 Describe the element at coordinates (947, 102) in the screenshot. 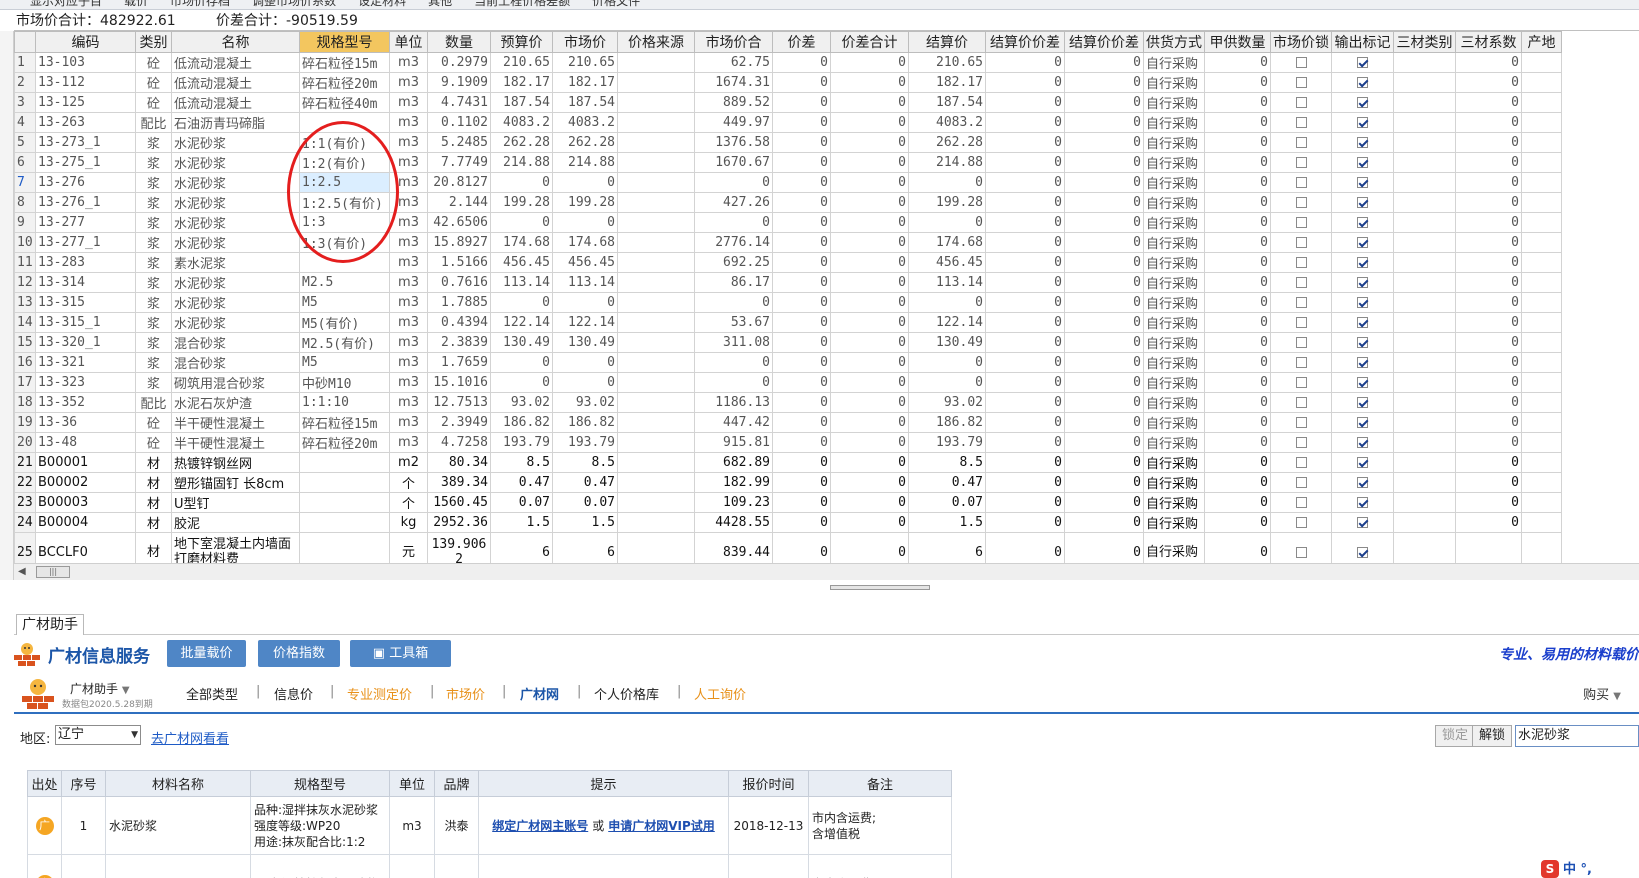

I see `cell-settle: 187.54` at that location.